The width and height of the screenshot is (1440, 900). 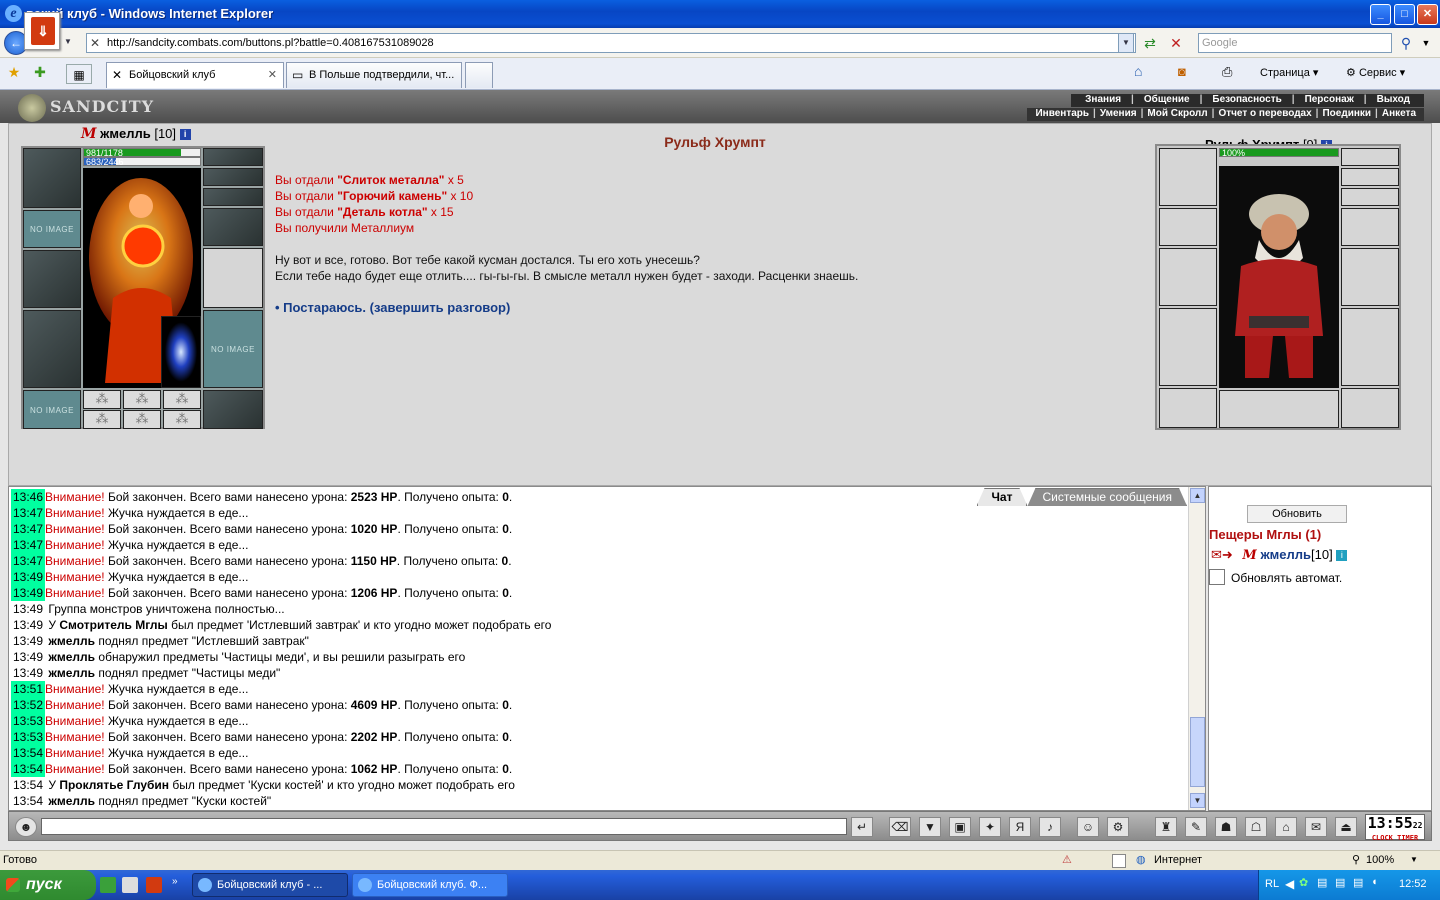 What do you see at coordinates (1329, 100) in the screenshot?
I see `menu-character: Персонаж` at bounding box center [1329, 100].